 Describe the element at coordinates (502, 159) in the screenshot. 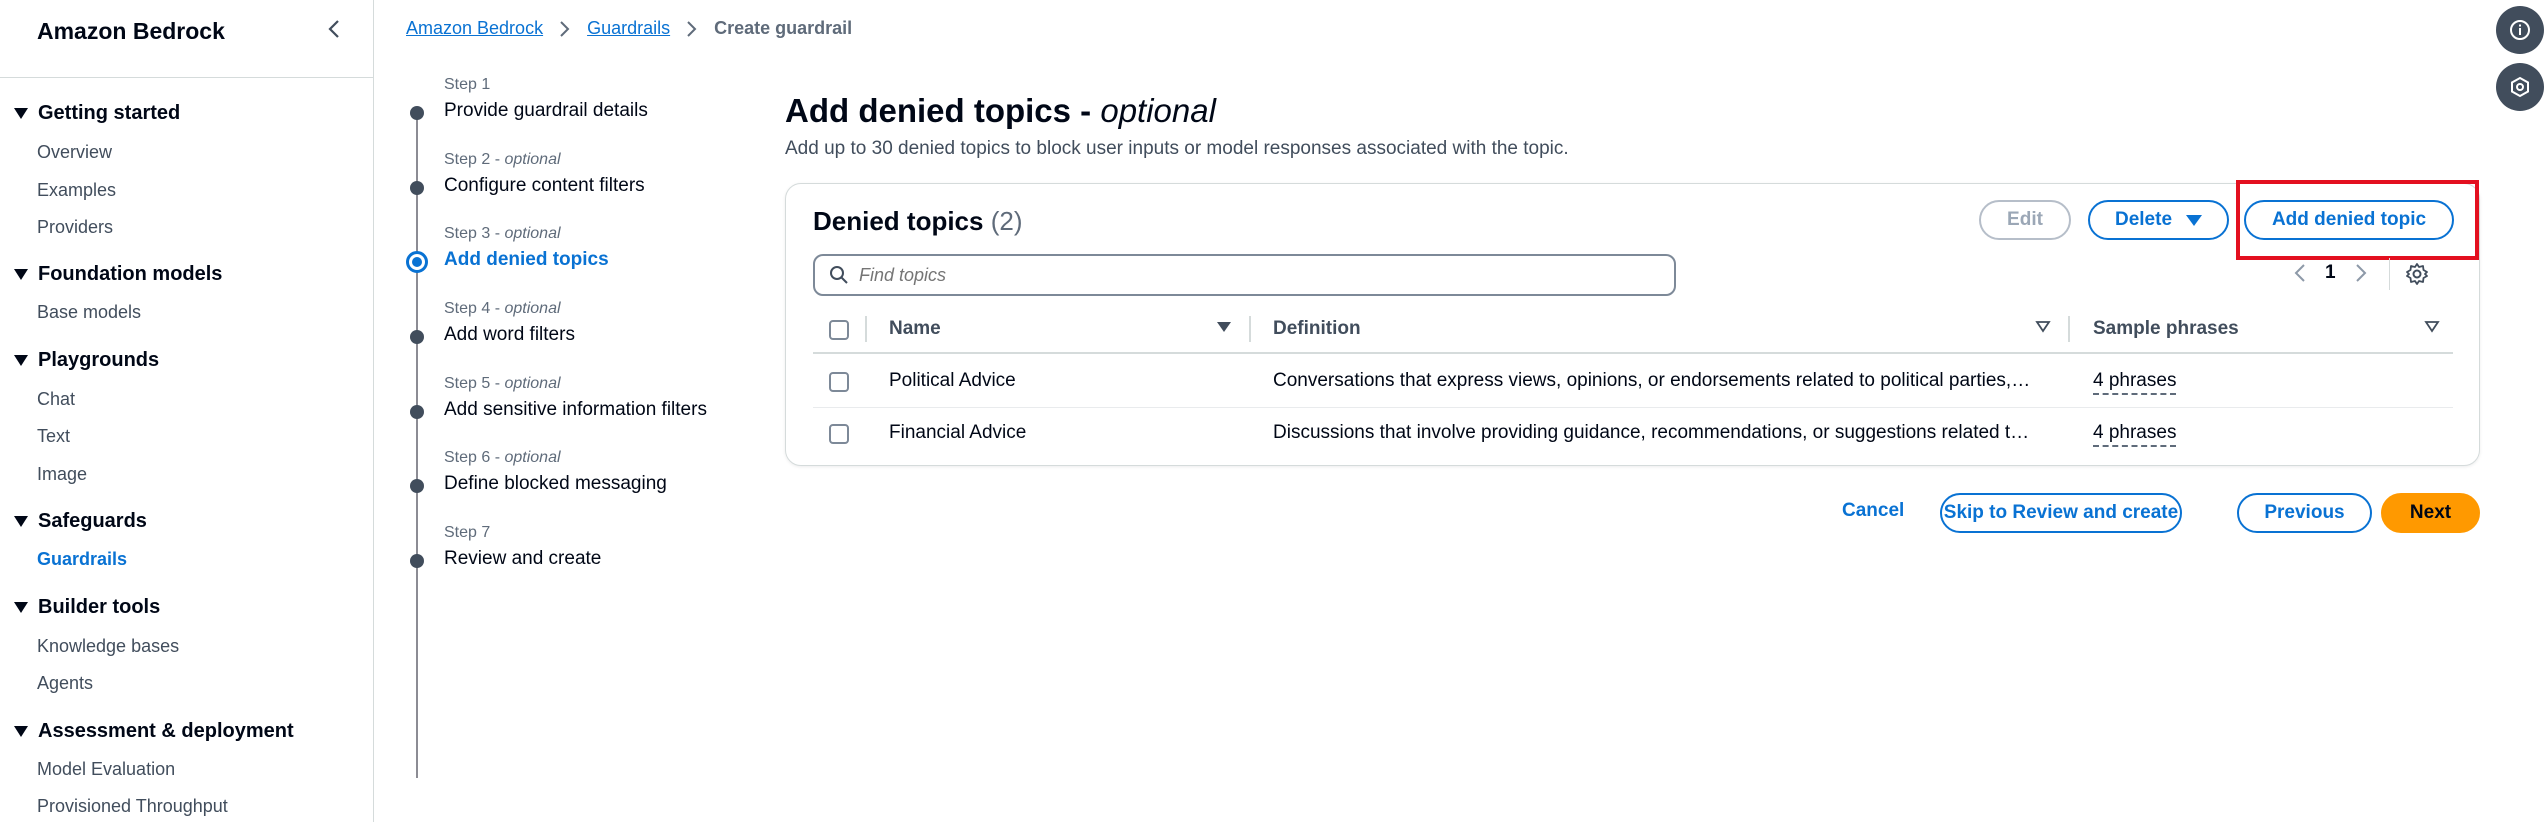

I see `step-label: Step 2 - optional` at that location.